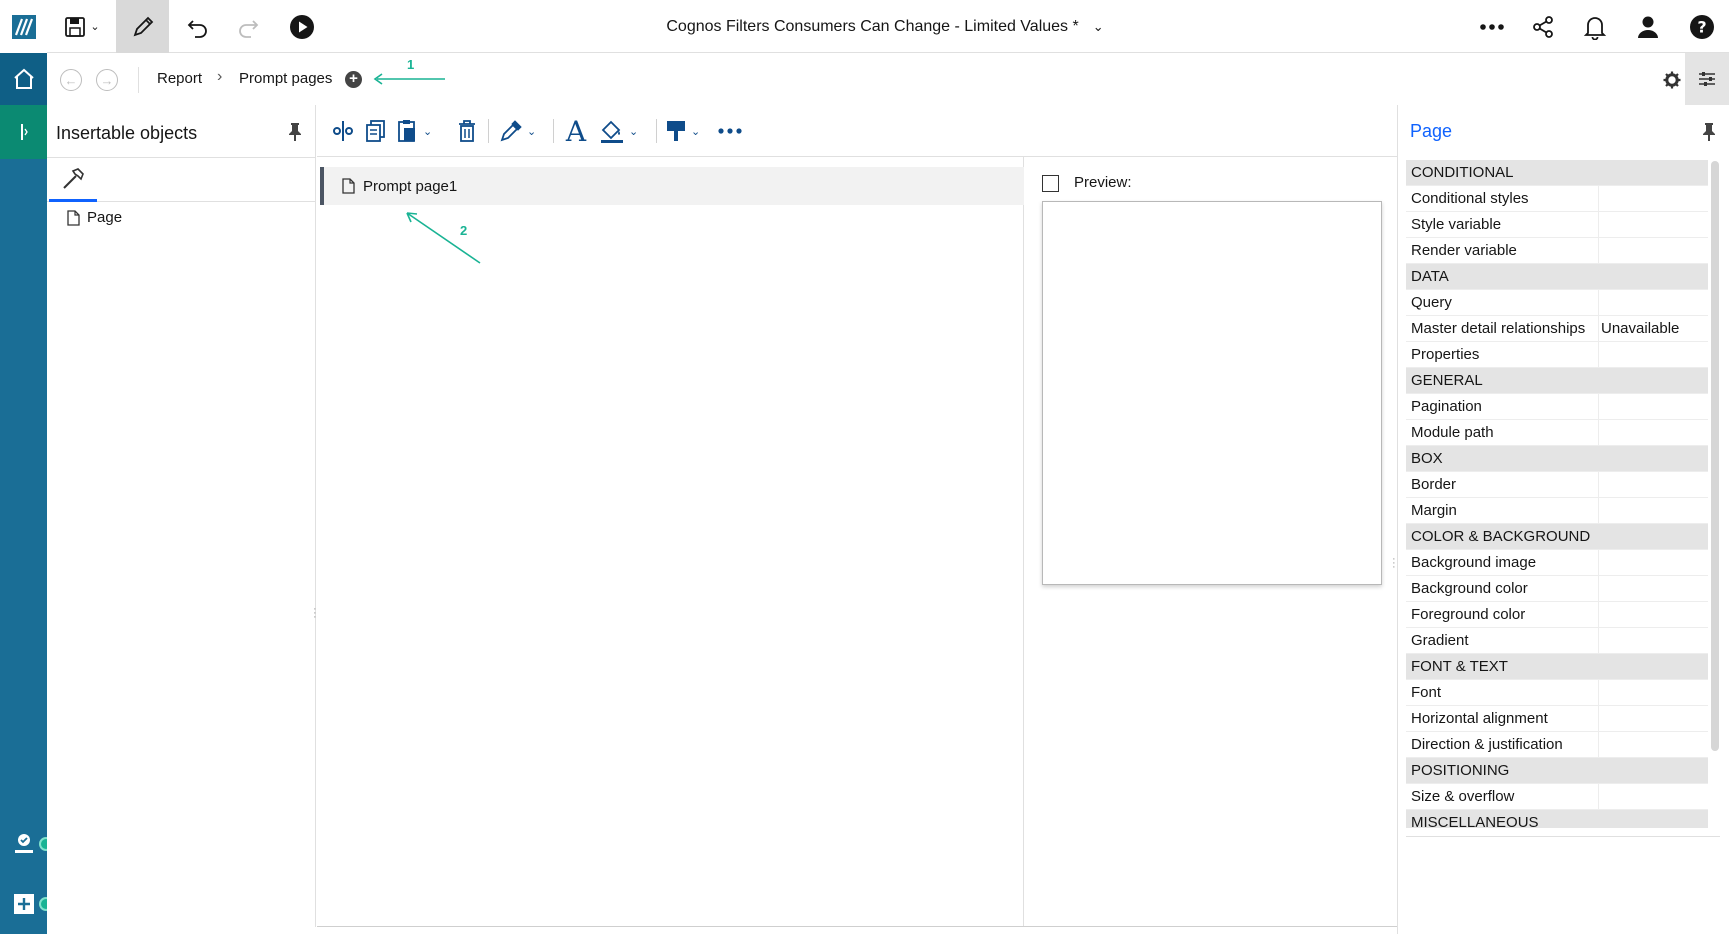 This screenshot has height=934, width=1729. What do you see at coordinates (1557, 562) in the screenshot?
I see `property-row: Background image` at bounding box center [1557, 562].